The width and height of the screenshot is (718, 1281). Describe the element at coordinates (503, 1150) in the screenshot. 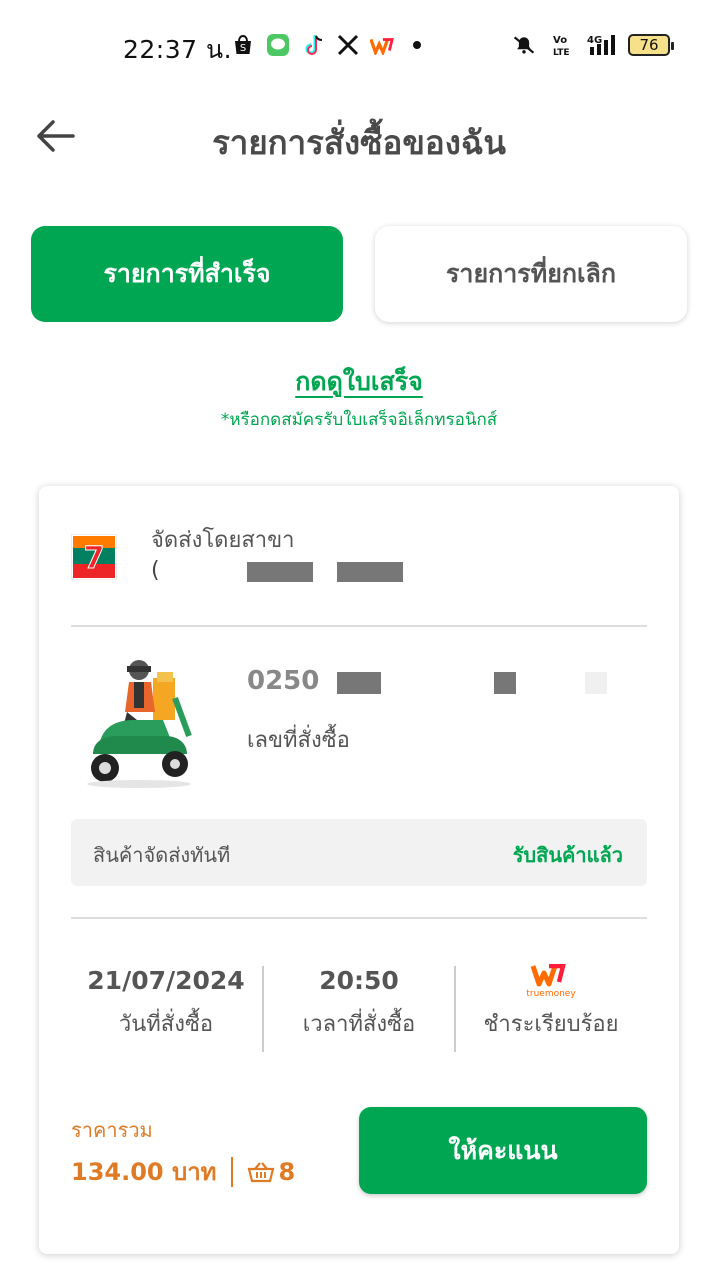

I see `rate-button: ให้คะแนน` at that location.